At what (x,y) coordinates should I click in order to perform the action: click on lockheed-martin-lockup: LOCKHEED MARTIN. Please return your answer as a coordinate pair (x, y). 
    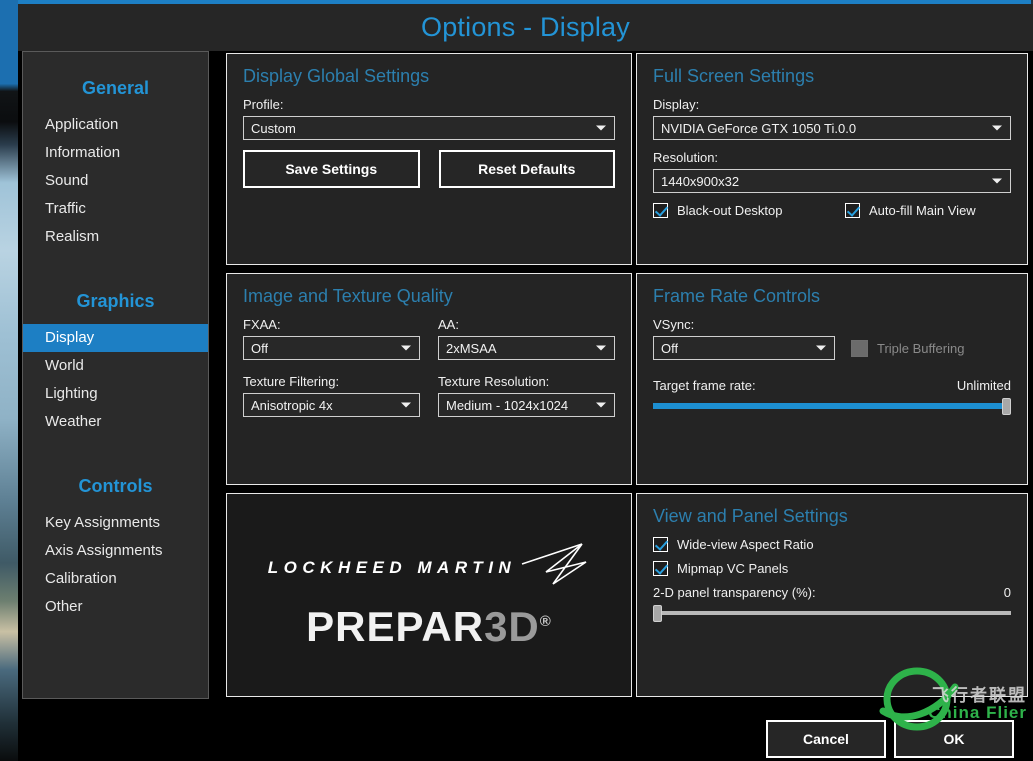
    Looking at the image, I should click on (429, 568).